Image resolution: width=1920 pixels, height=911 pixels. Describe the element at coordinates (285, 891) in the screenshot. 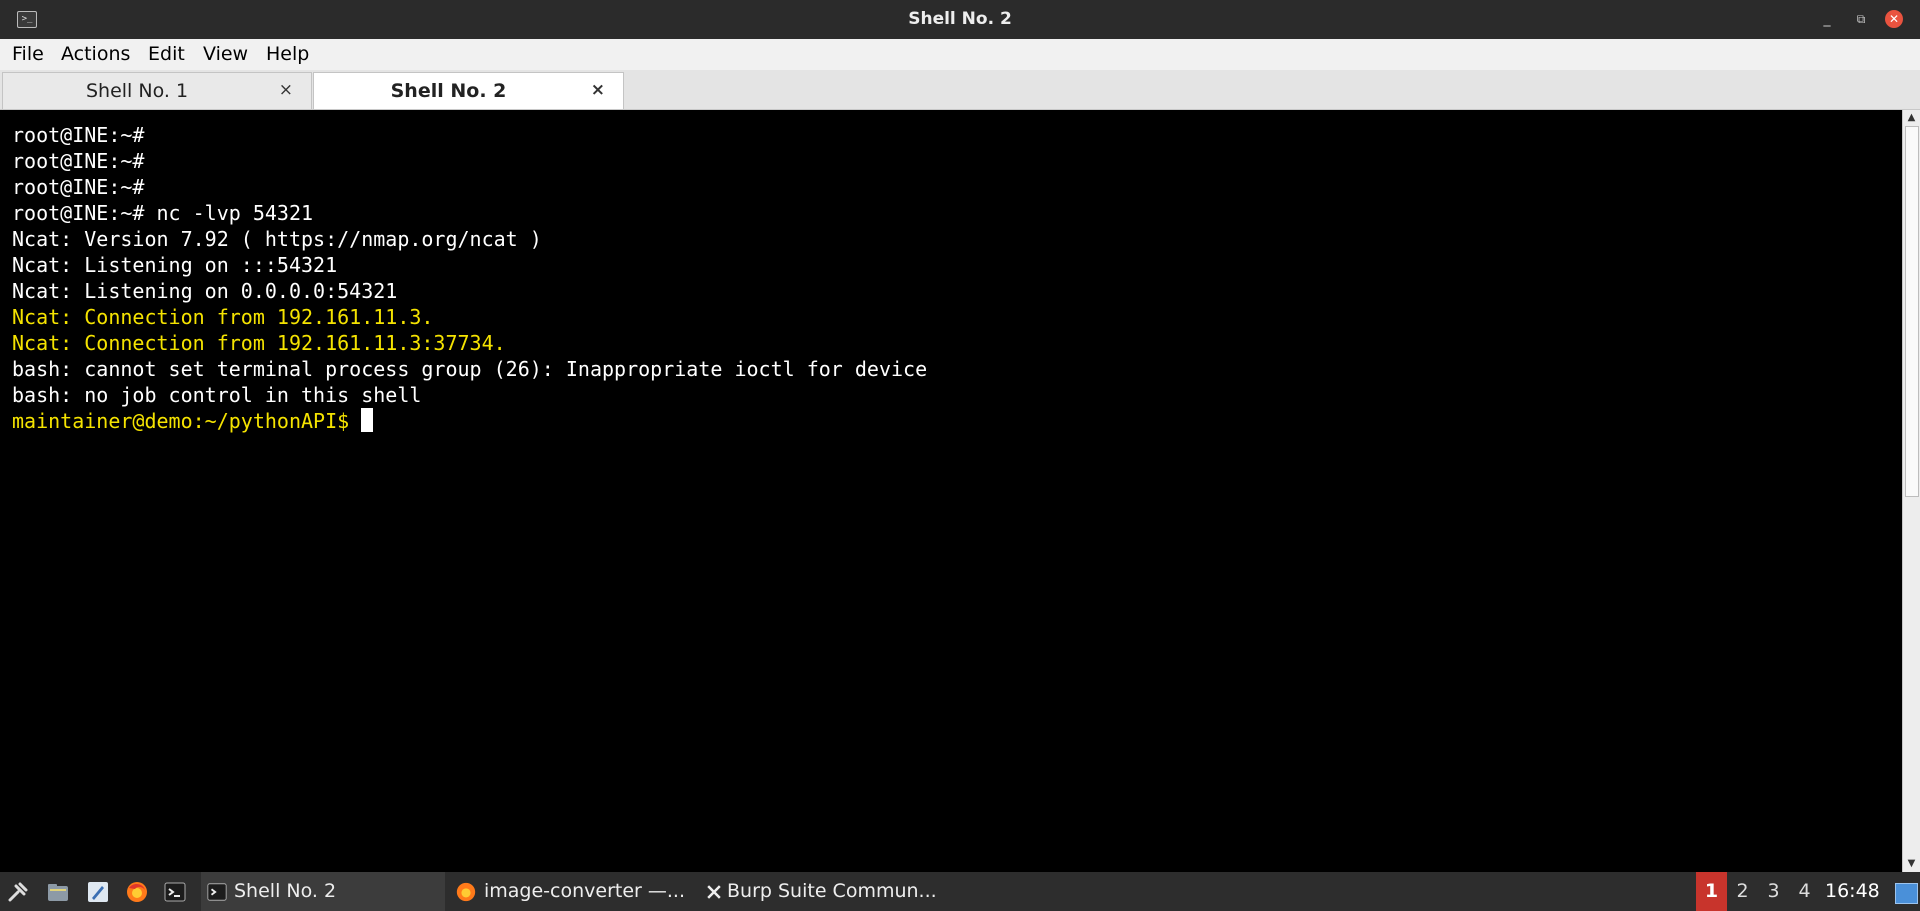

I see `task-label: Shell No. 2` at that location.